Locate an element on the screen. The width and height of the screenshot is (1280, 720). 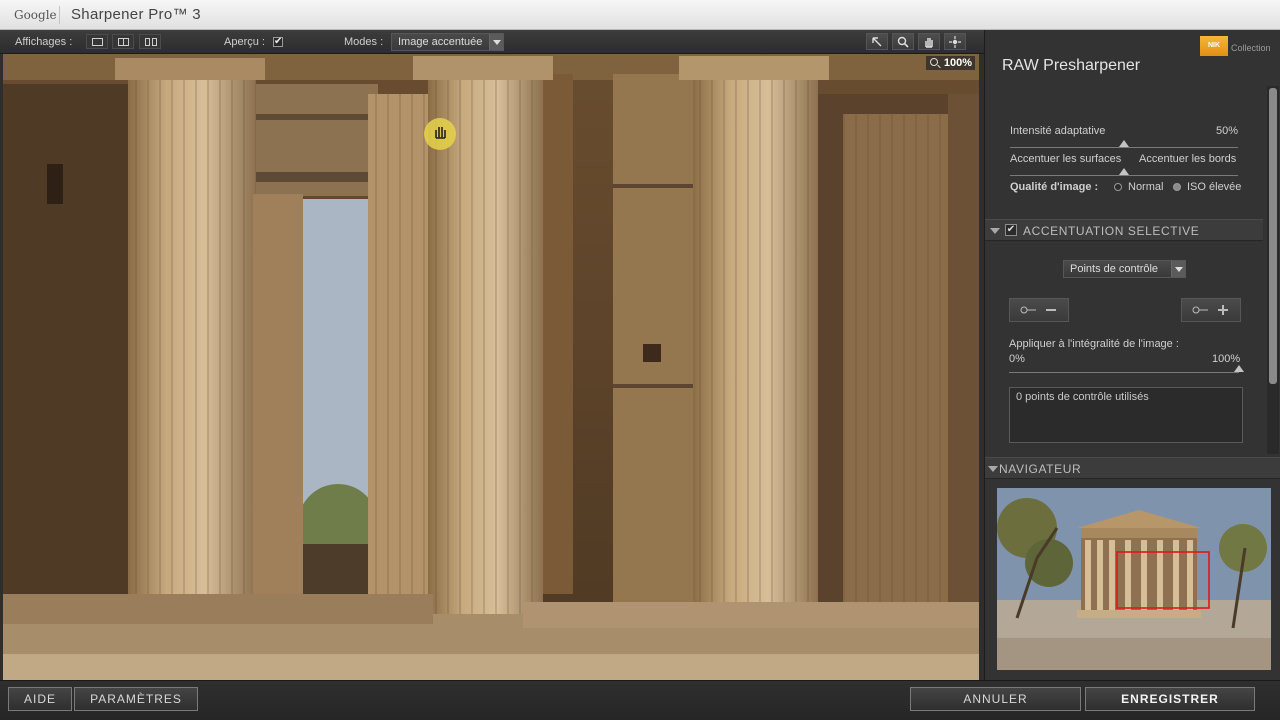
arrow-pointer-icon is located at coordinates (877, 42).